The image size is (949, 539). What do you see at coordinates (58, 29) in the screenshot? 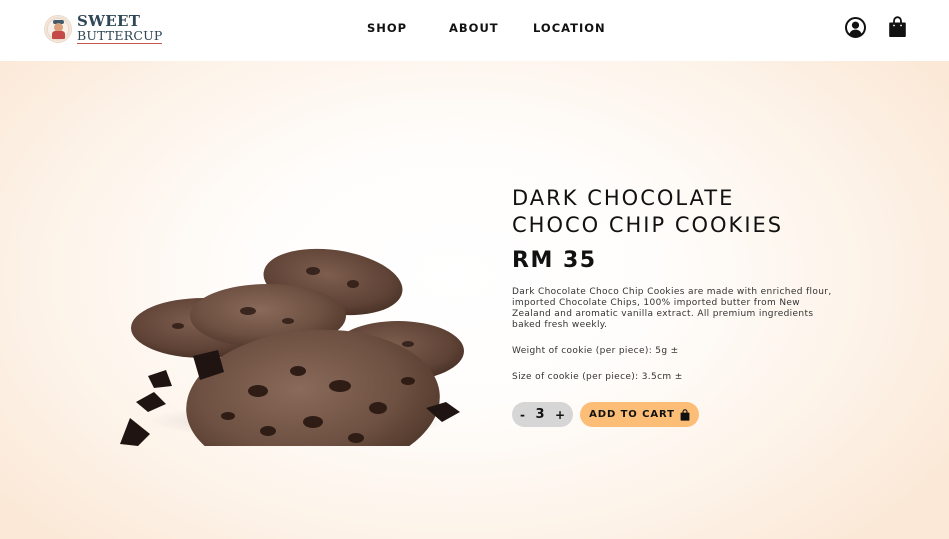
I see `logo-badge-icon` at bounding box center [58, 29].